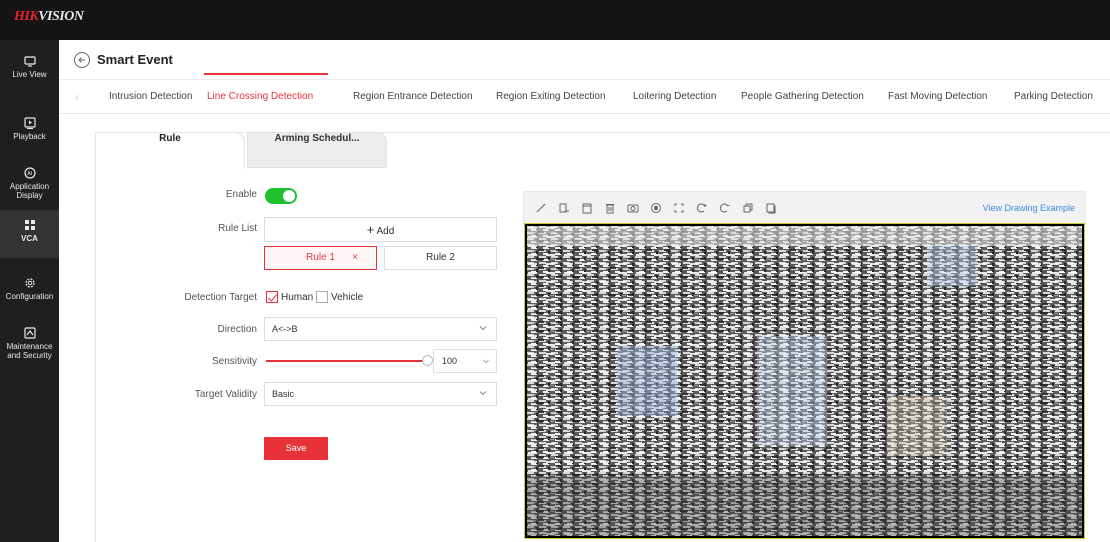 Image resolution: width=1110 pixels, height=542 pixels. What do you see at coordinates (150, 96) in the screenshot?
I see `tab-intrusion-detection: Intrusion Detection` at bounding box center [150, 96].